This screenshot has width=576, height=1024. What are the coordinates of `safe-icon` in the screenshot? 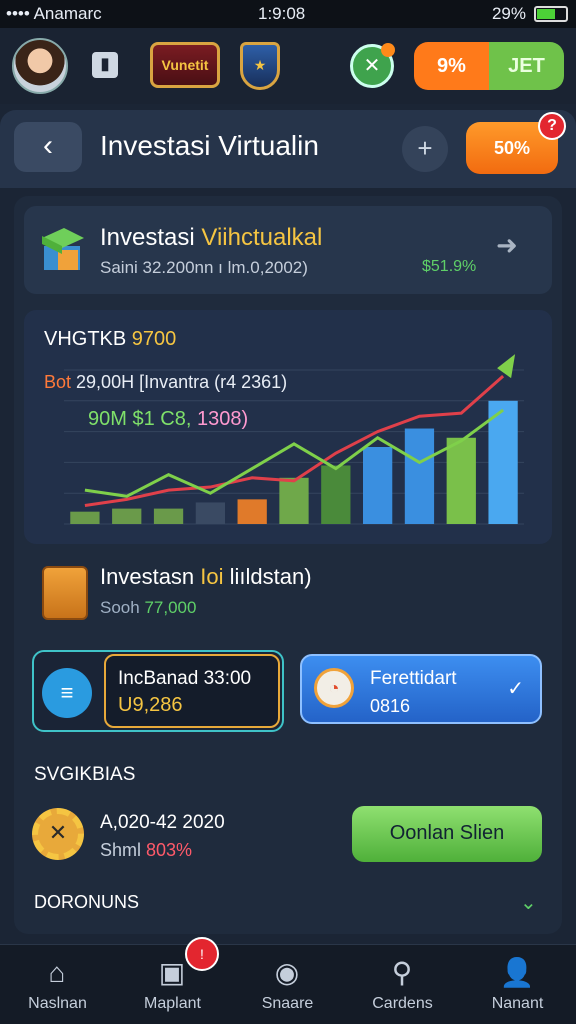 It's located at (65, 593).